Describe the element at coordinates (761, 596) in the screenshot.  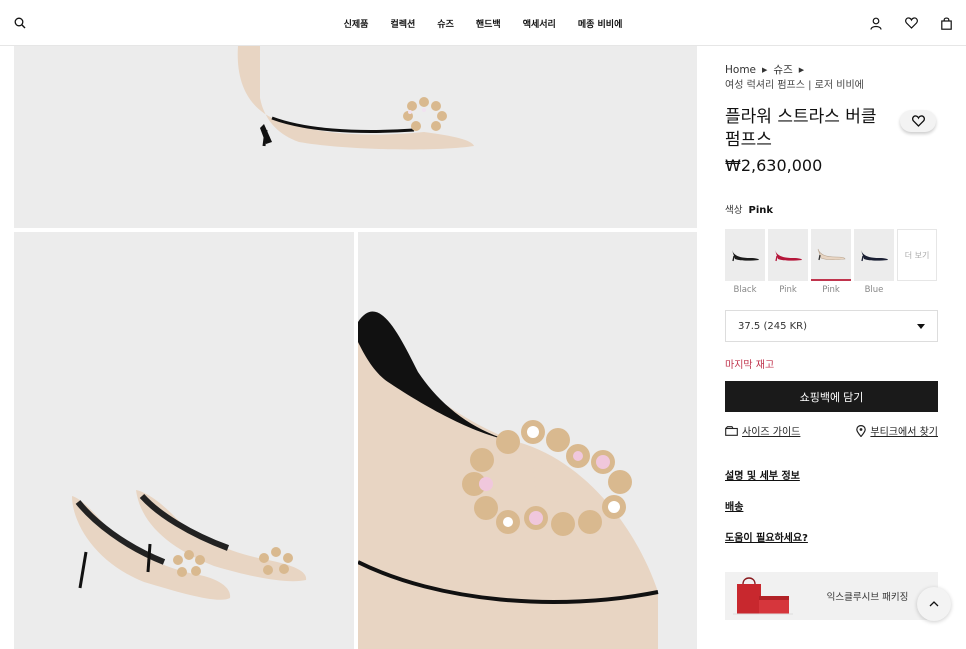
I see `packaging-image` at that location.